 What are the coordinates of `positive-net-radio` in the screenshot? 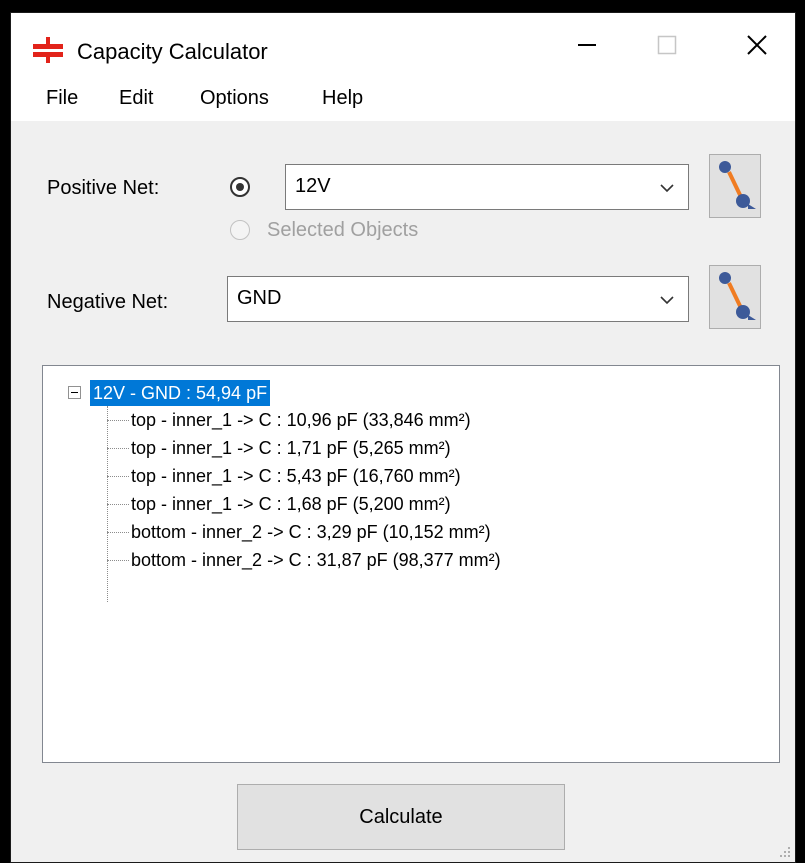 It's located at (240, 187).